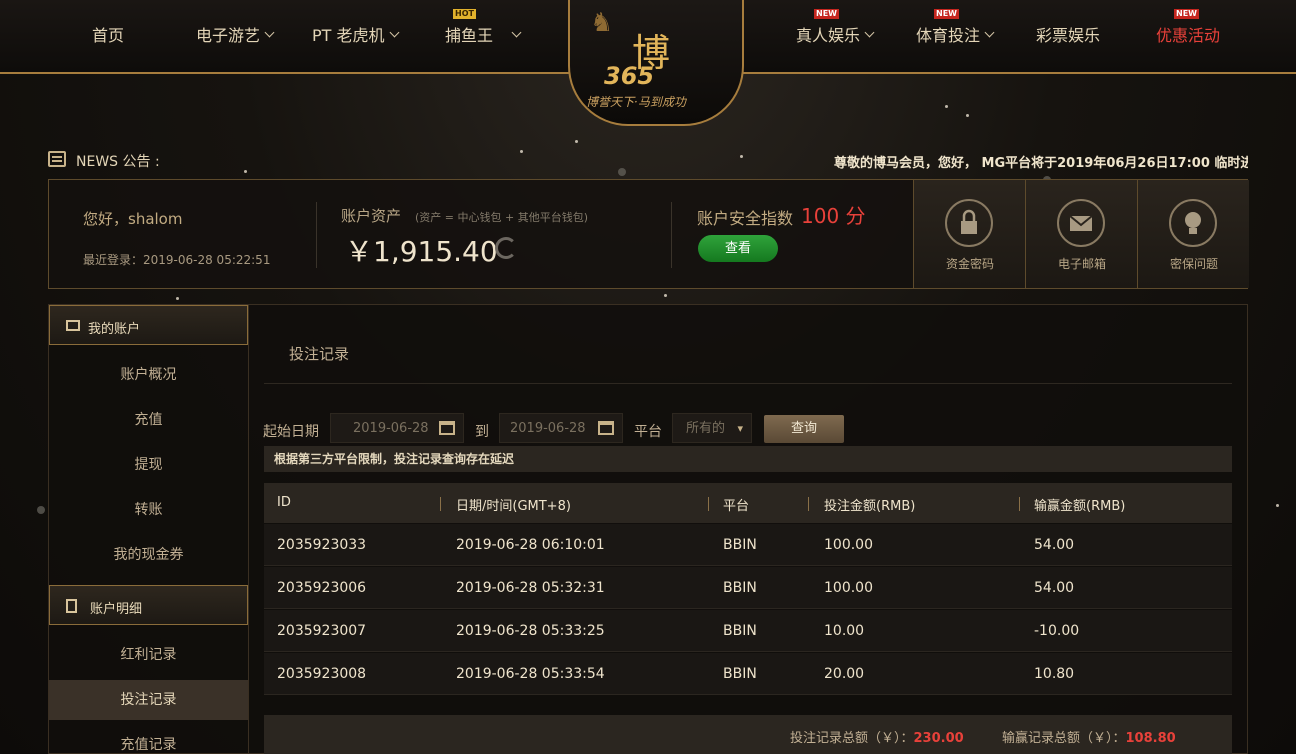 The height and width of the screenshot is (754, 1296). Describe the element at coordinates (284, 502) in the screenshot. I see `col-id: ID` at that location.